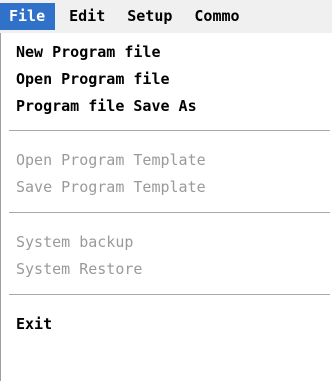 The image size is (332, 381). What do you see at coordinates (87, 16) in the screenshot?
I see `menu-edit: Edit` at bounding box center [87, 16].